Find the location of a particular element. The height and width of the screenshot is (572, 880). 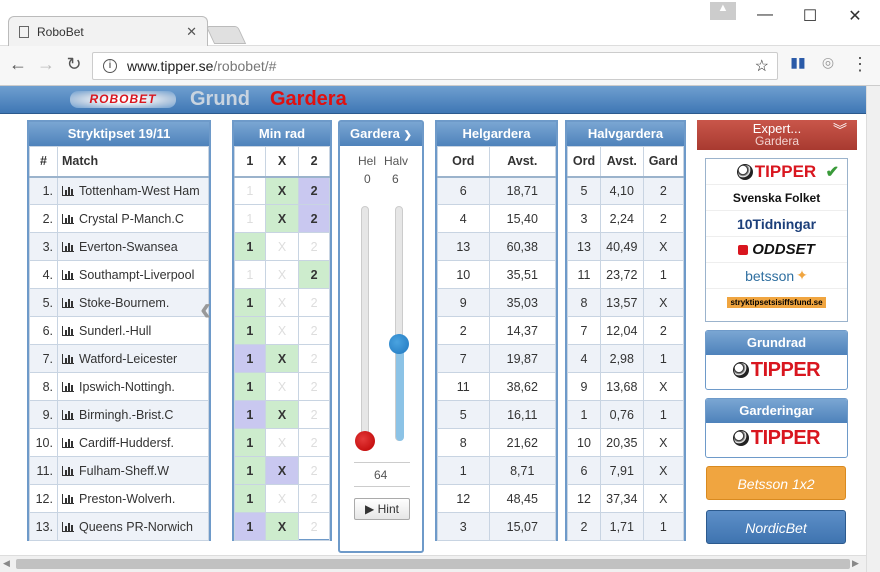

source-betsson: betsson ✦ is located at coordinates (776, 276).